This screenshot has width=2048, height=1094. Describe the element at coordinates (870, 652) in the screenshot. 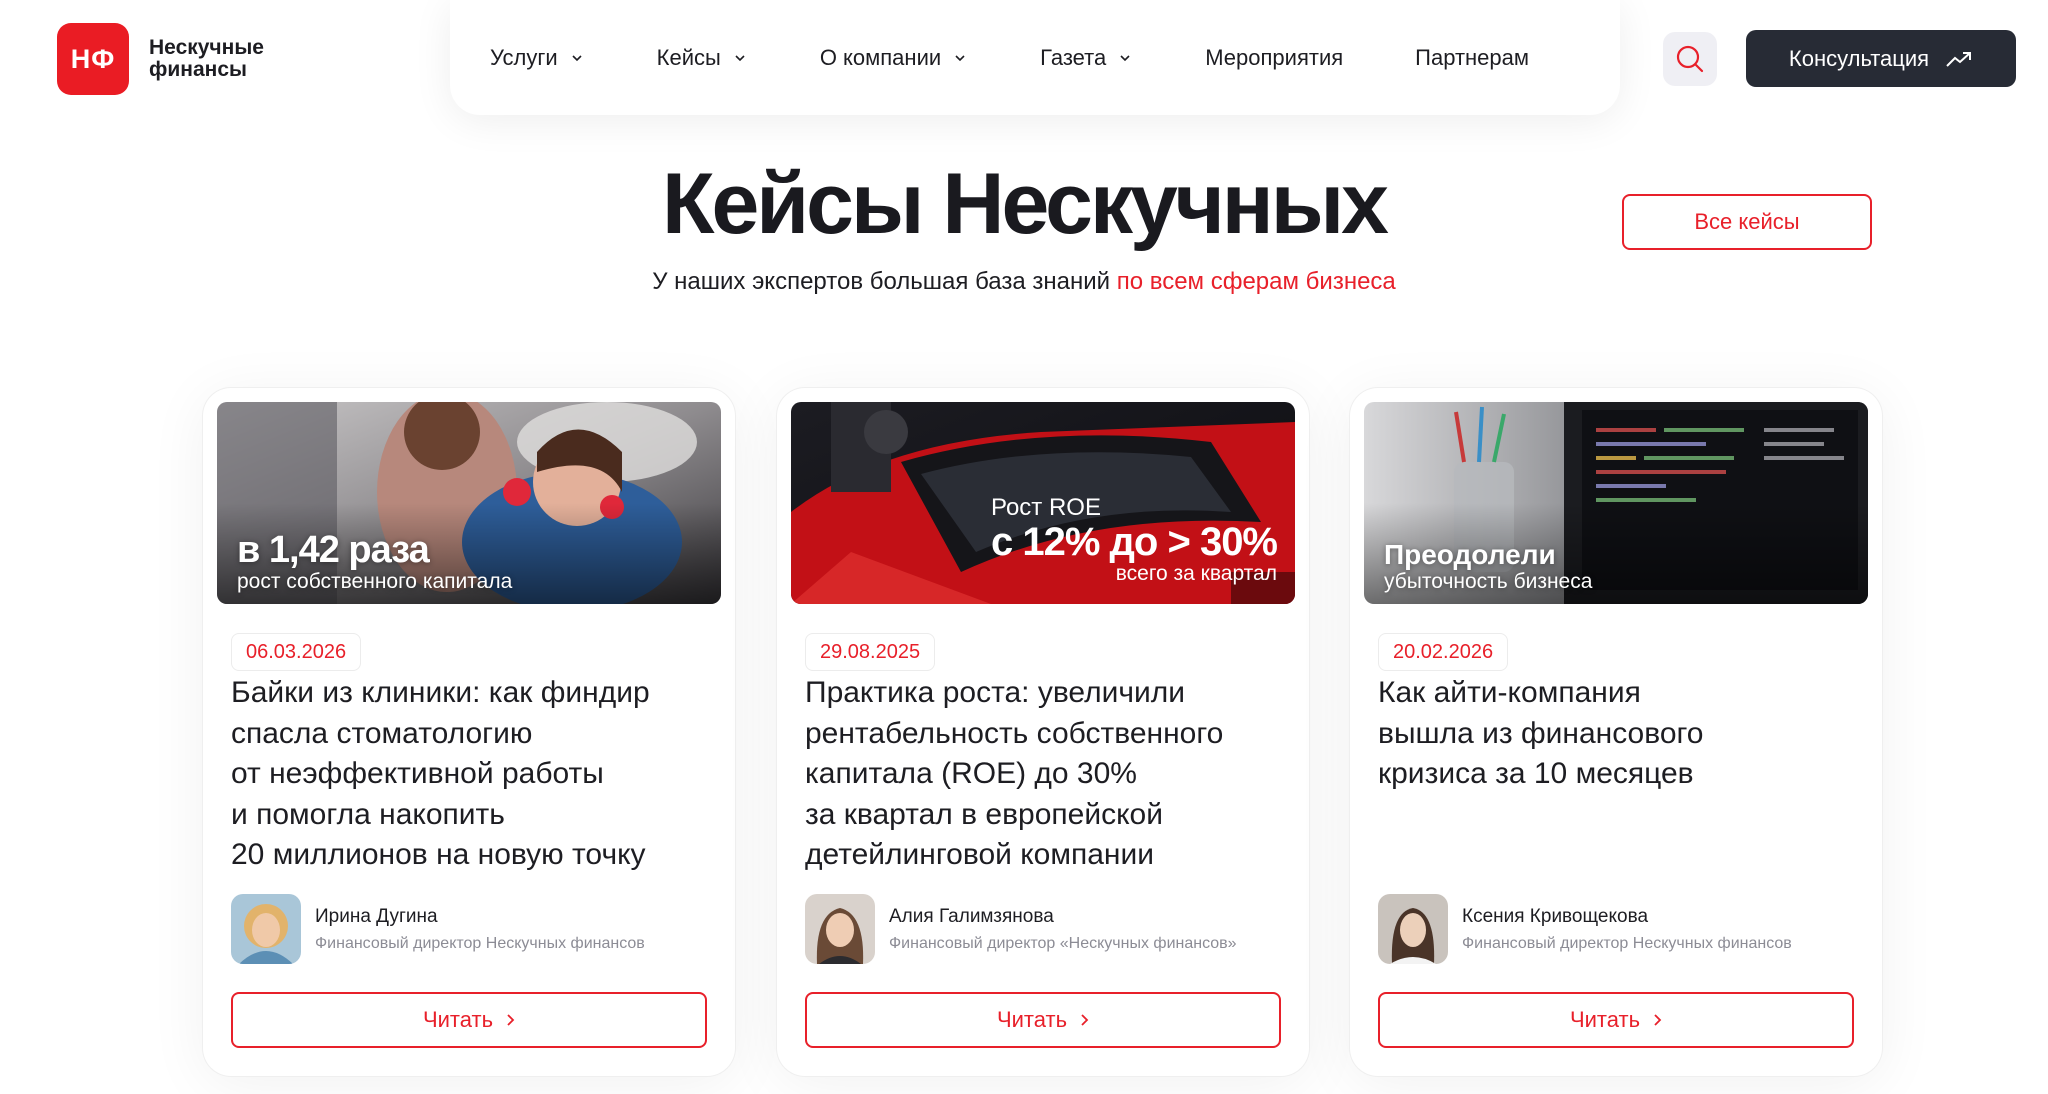

I see `case-date: 29.08.2025` at that location.